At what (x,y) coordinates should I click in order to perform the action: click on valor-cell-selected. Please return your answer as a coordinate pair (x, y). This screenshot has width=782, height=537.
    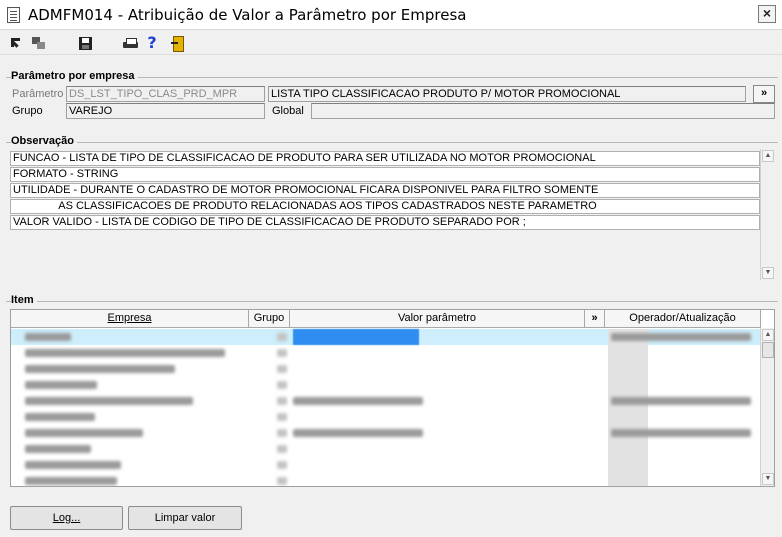
    Looking at the image, I should click on (356, 337).